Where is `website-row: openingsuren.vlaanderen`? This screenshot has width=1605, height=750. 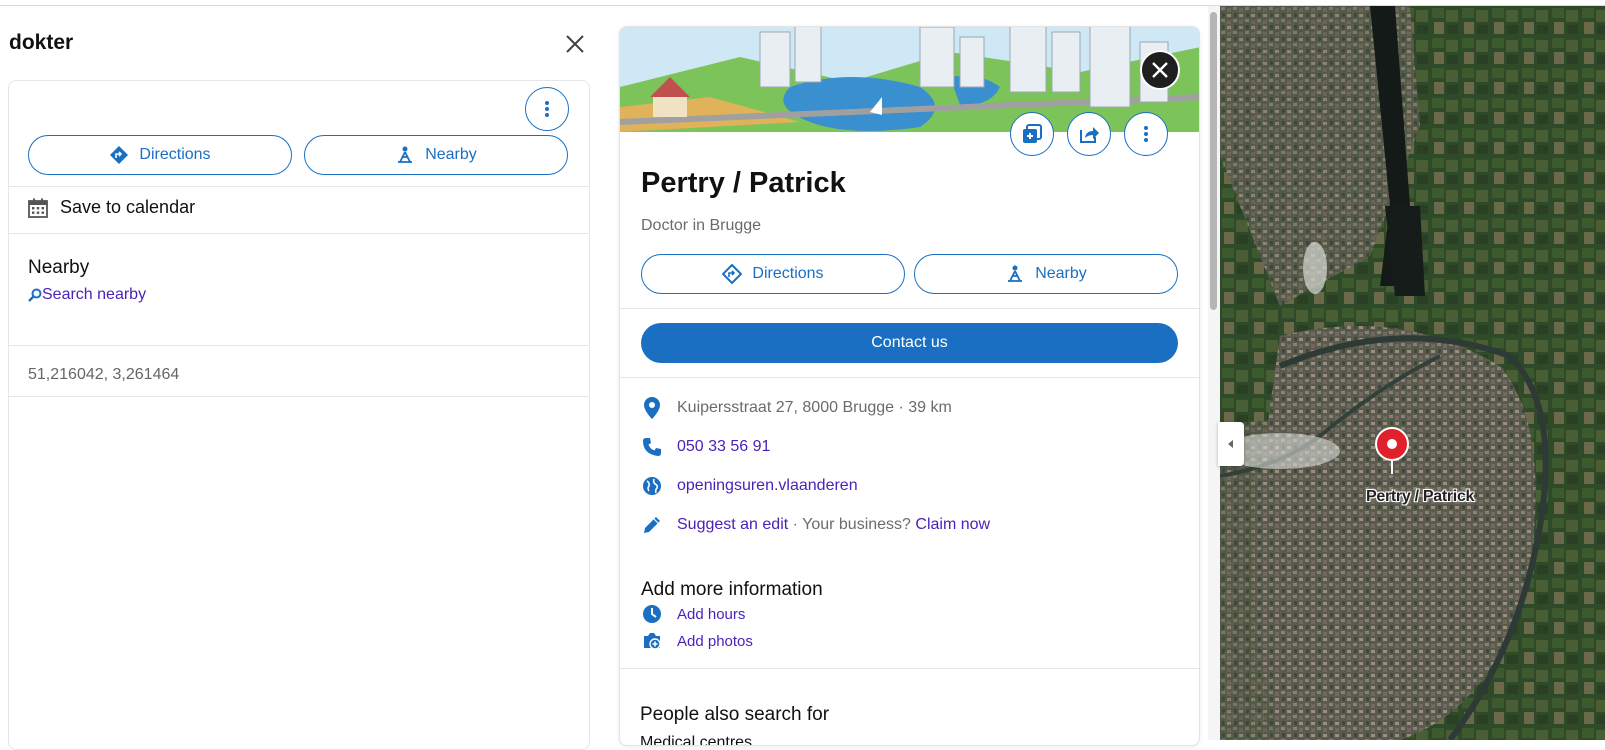 website-row: openingsuren.vlaanderen is located at coordinates (749, 486).